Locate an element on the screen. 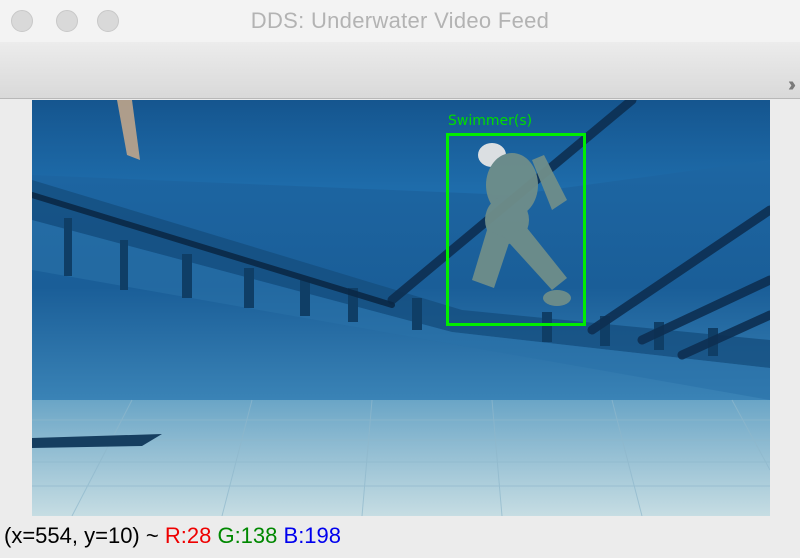  status-bar: (x=554, y=10) ~ R:28 G:138 B:198 is located at coordinates (172, 536).